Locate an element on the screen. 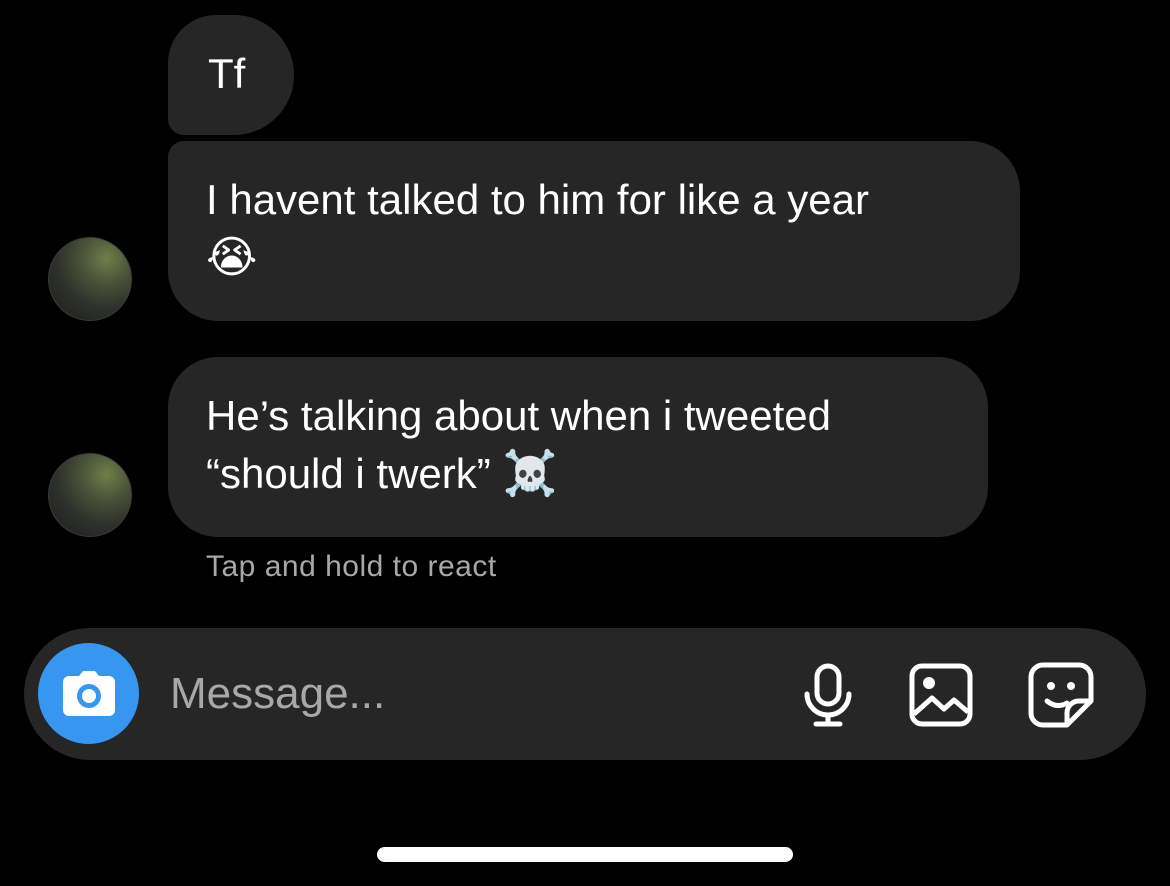 This screenshot has width=1170, height=886. gallery-icon is located at coordinates (941, 695).